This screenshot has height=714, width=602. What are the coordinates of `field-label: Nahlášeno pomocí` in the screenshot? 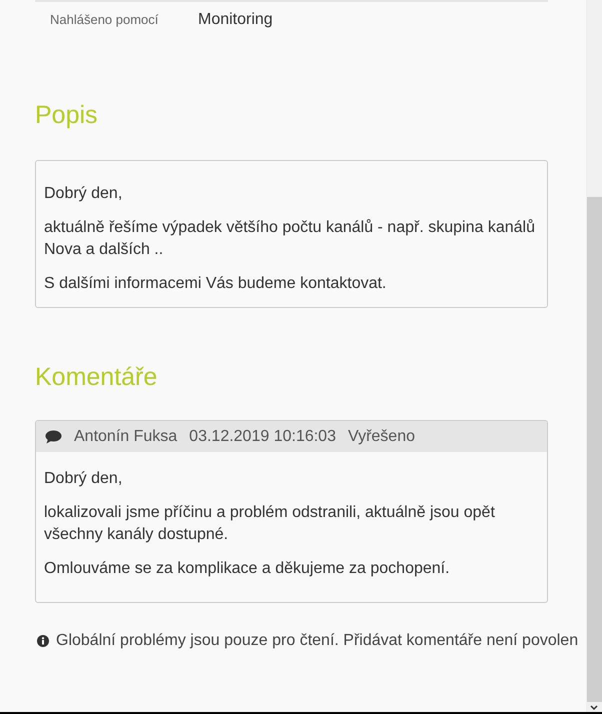 It's located at (105, 20).